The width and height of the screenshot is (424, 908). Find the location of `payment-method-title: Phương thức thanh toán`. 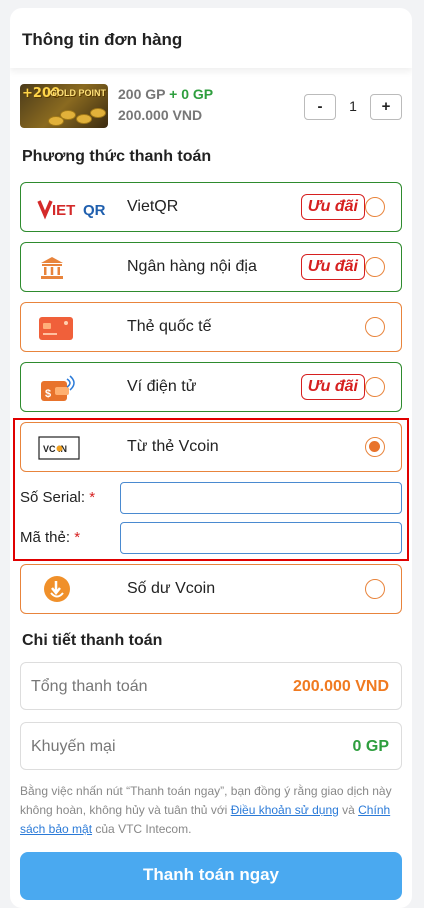

payment-method-title: Phương thức thanh toán is located at coordinates (117, 156).